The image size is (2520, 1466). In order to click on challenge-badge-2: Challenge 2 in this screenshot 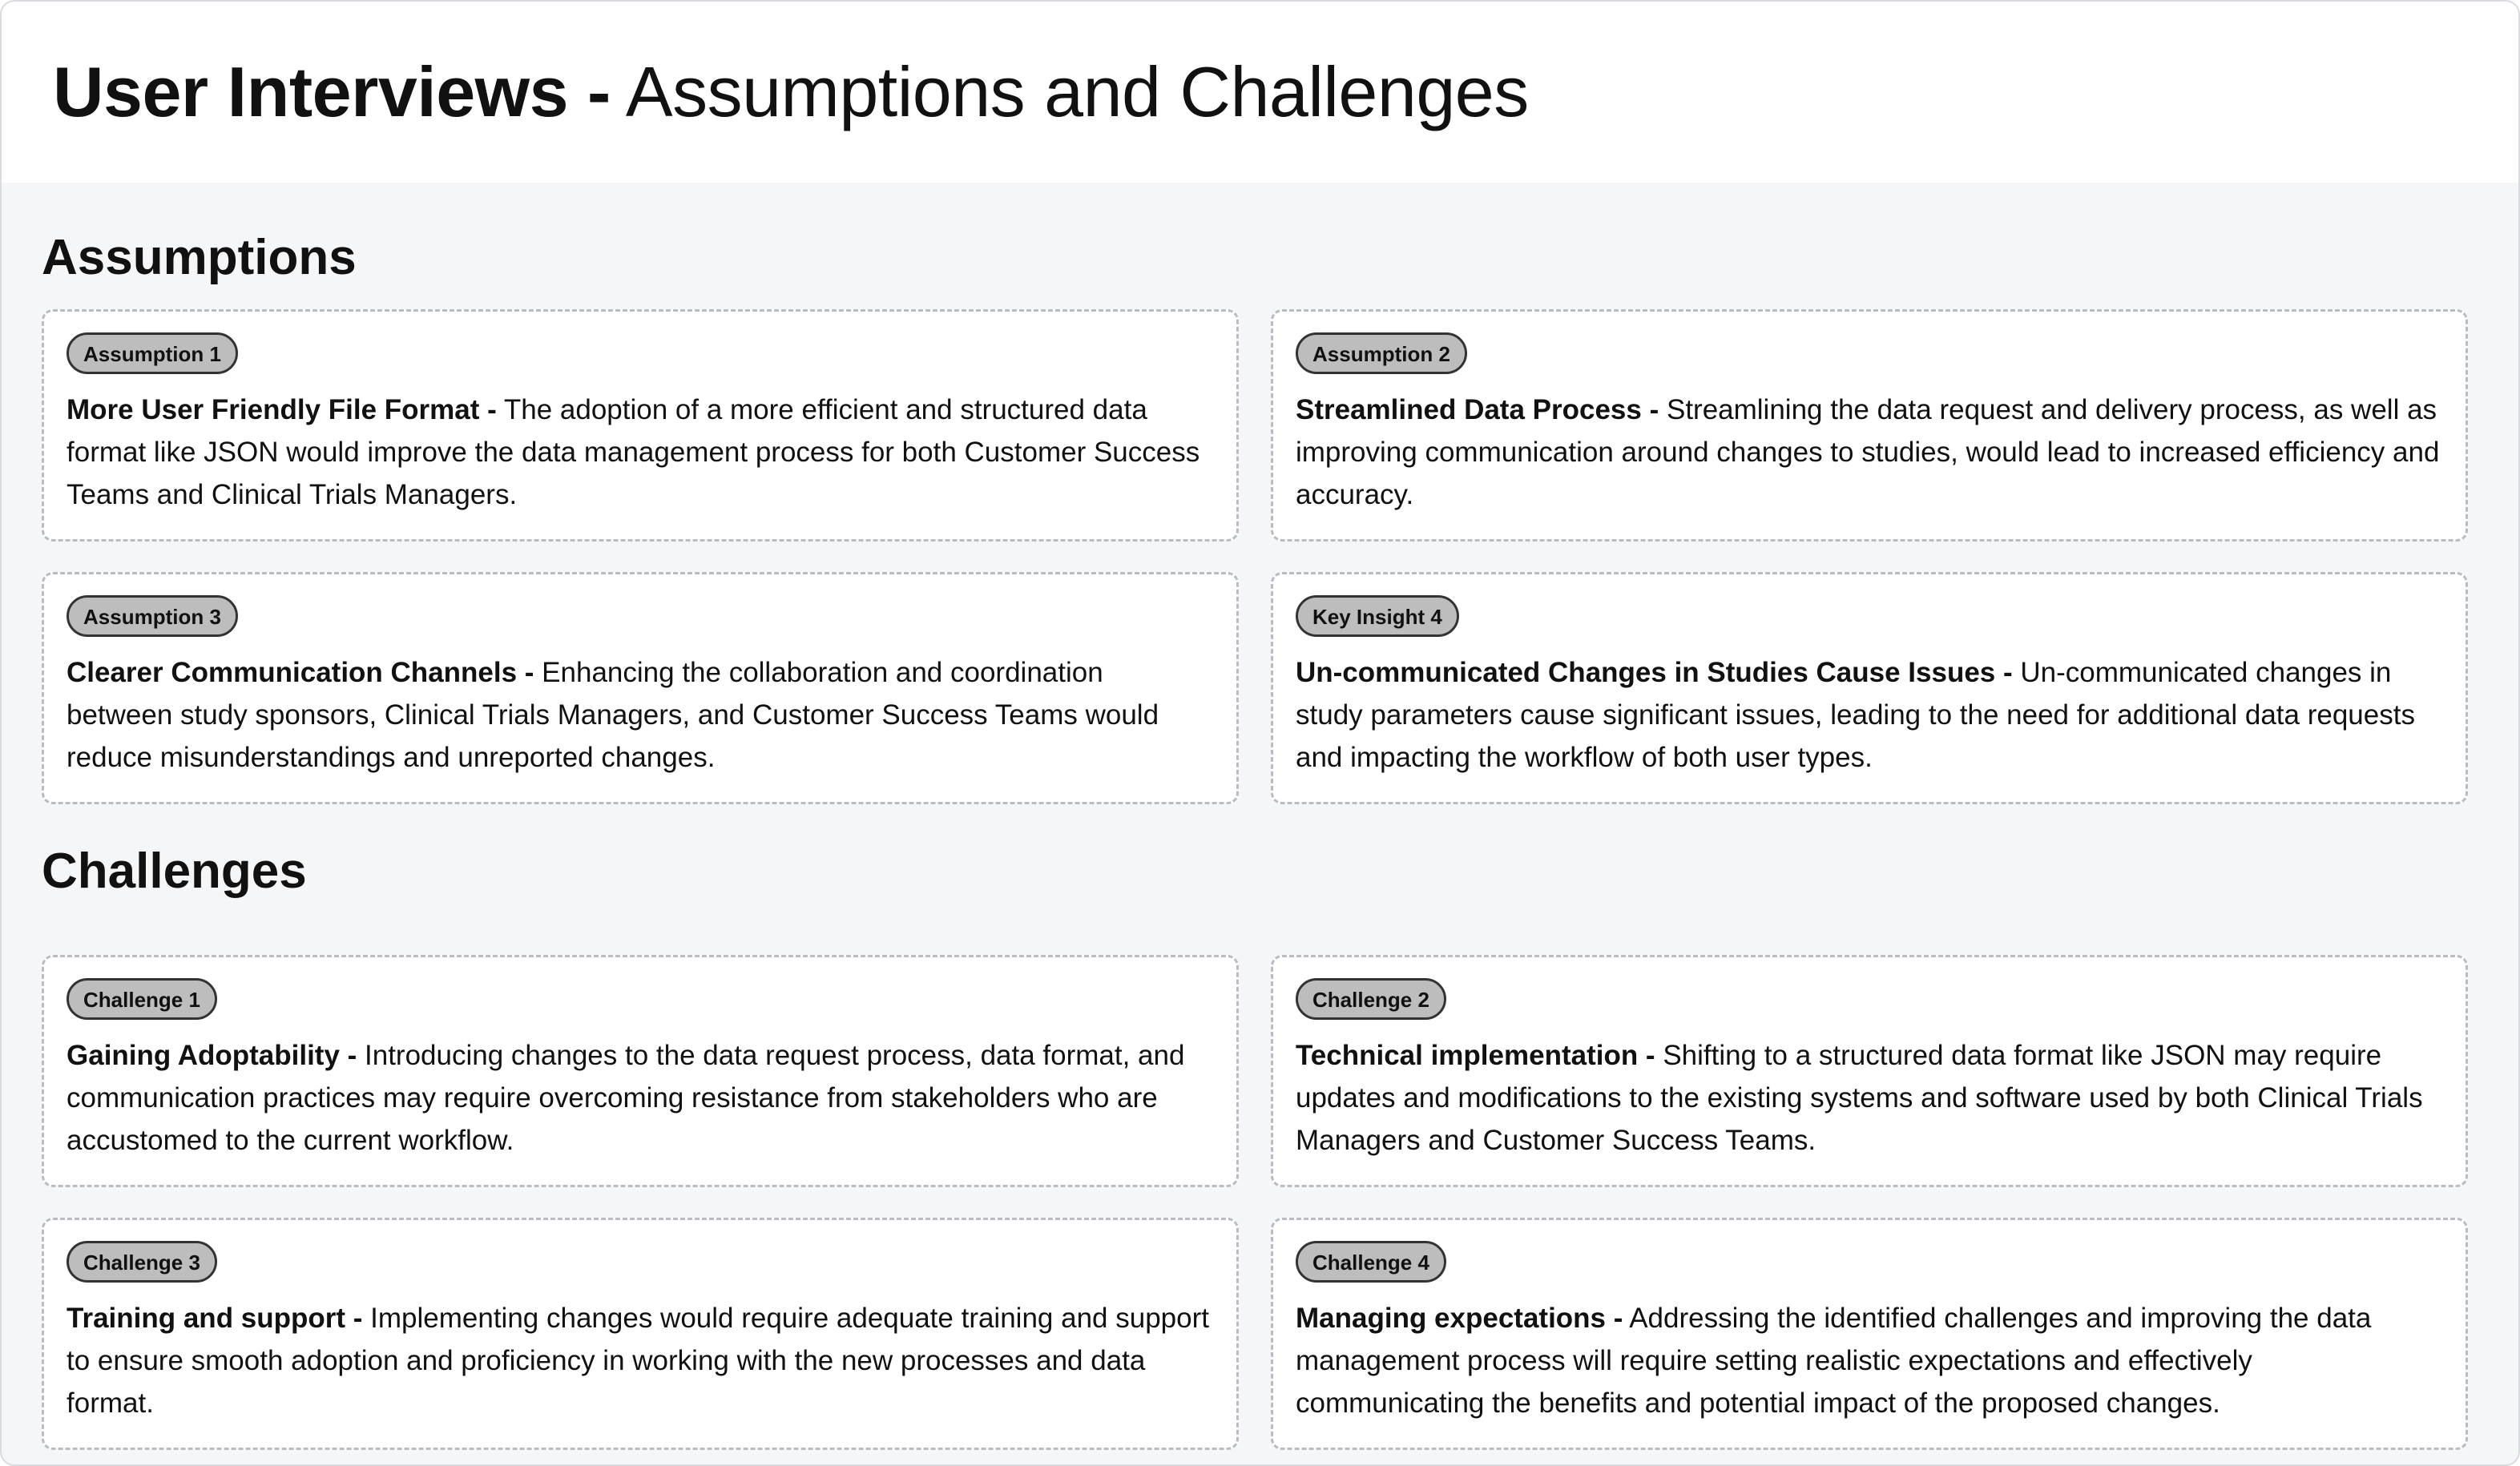, I will do `click(1371, 999)`.